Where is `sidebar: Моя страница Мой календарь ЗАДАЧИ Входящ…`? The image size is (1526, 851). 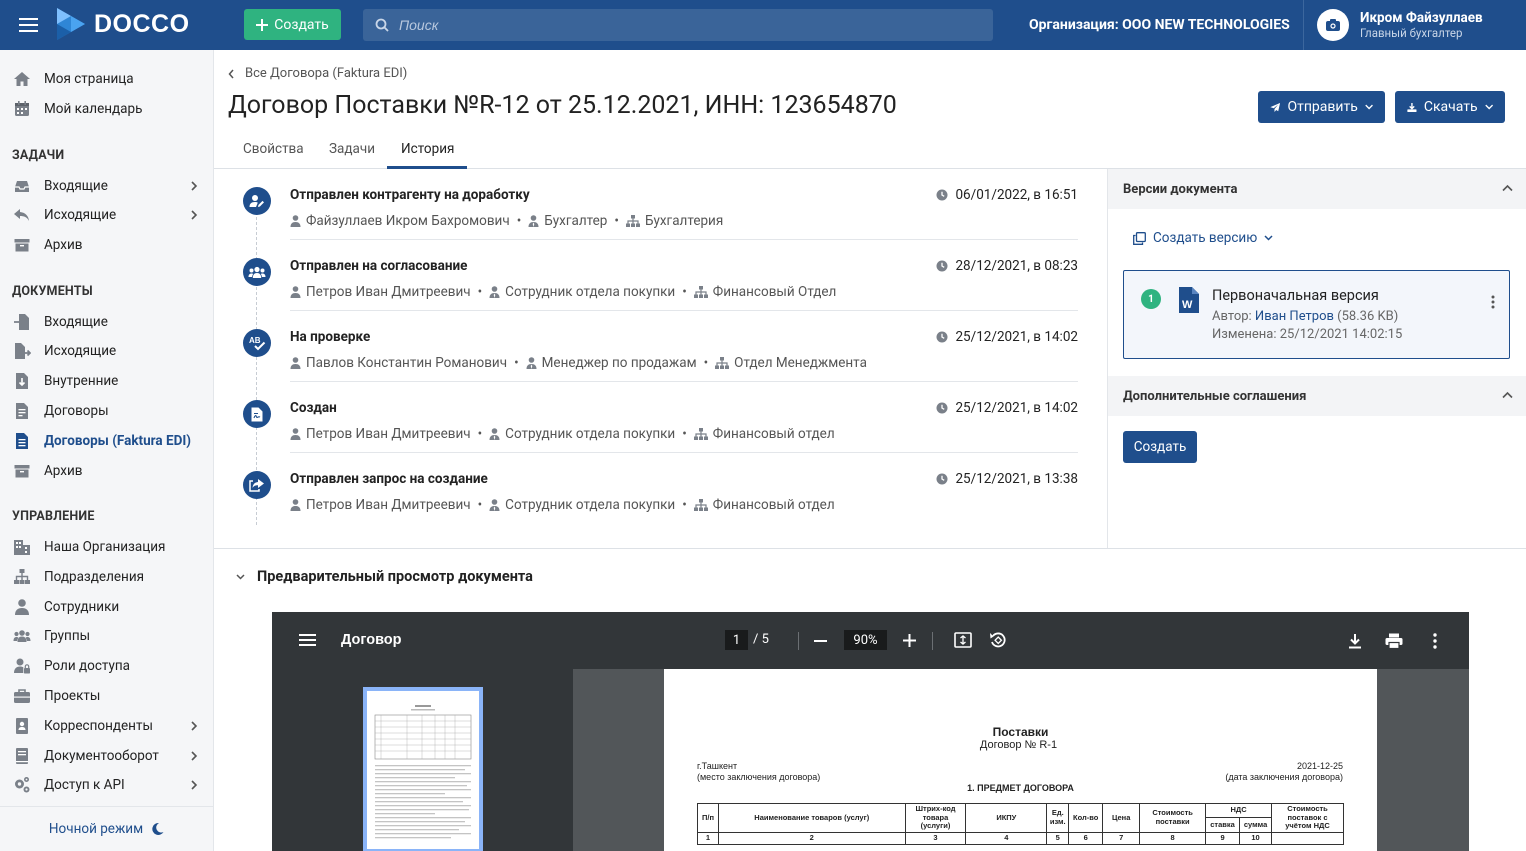
sidebar: Моя страница Мой календарь ЗАДАЧИ Входящ… is located at coordinates (107, 450).